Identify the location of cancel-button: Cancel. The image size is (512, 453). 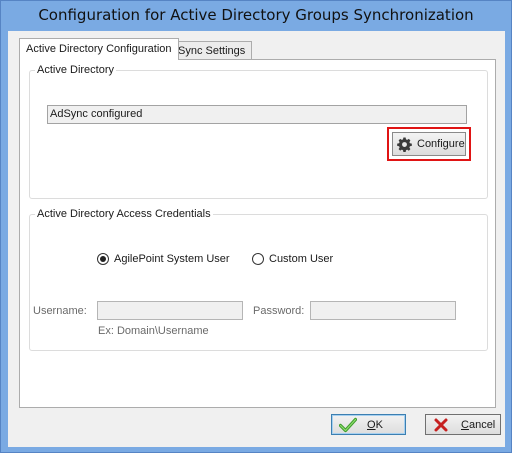
(463, 424).